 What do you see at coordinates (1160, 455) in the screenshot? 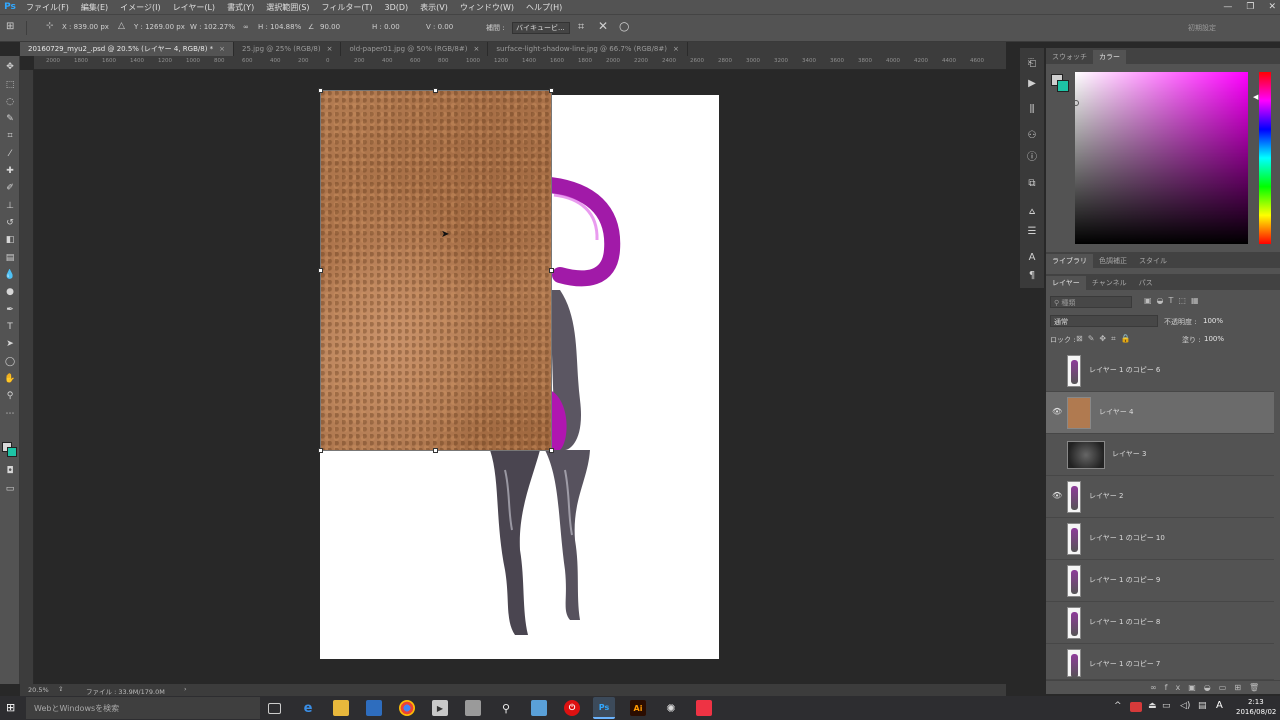
I see `layer-row: レイヤー 3` at bounding box center [1160, 455].